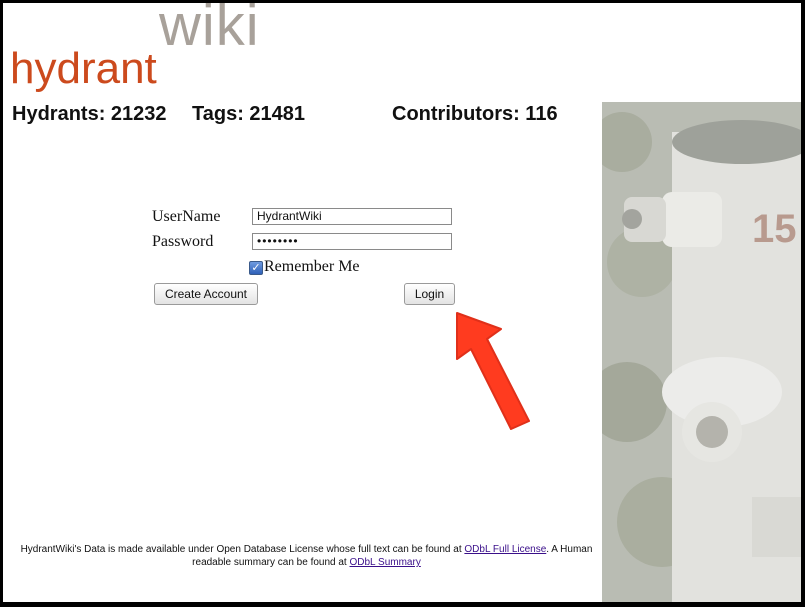  Describe the element at coordinates (186, 216) in the screenshot. I see `username-label: UserName` at that location.